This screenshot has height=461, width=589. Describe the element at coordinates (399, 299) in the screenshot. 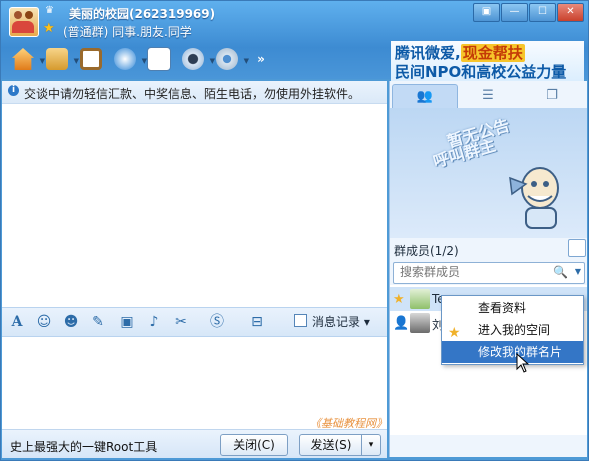

I see `owner-star-icon: ★` at that location.